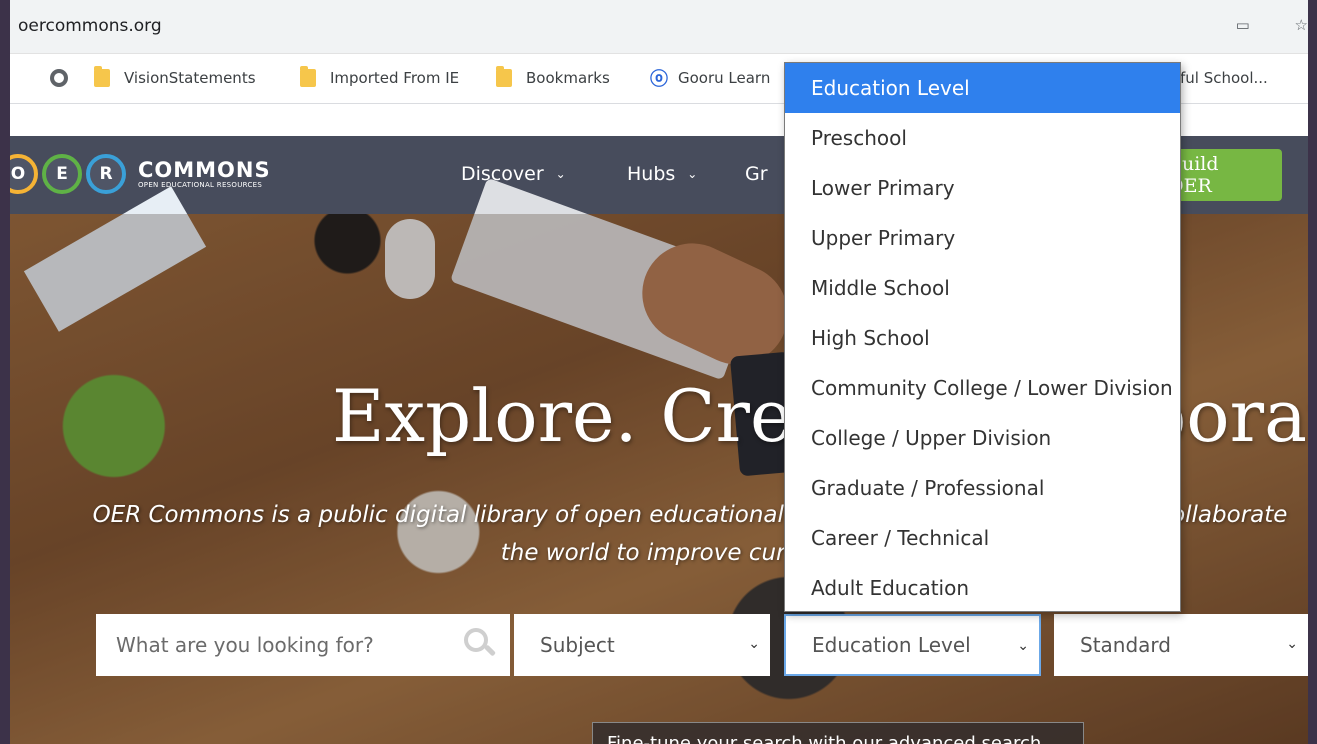 The height and width of the screenshot is (744, 1317). I want to click on nav-discover: Discover ⌄, so click(513, 174).